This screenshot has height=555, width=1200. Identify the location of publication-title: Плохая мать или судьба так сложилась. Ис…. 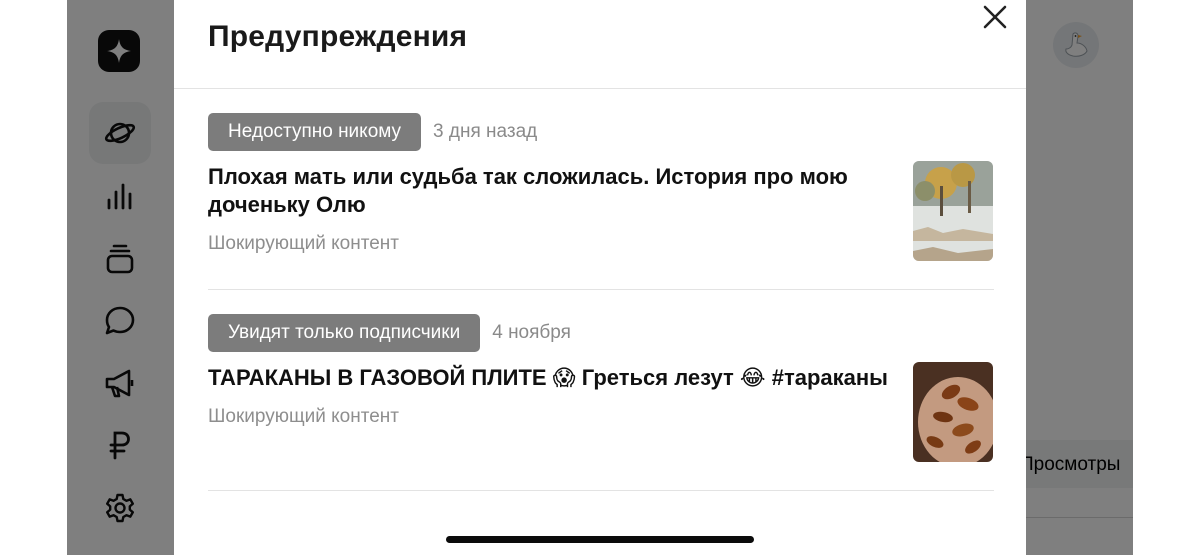
(548, 191).